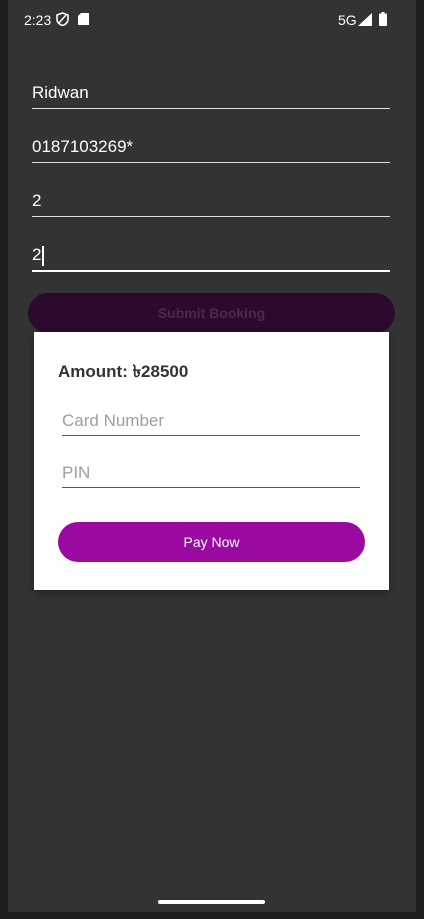 The image size is (424, 919). Describe the element at coordinates (211, 542) in the screenshot. I see `pay-now-button: Pay Now` at that location.